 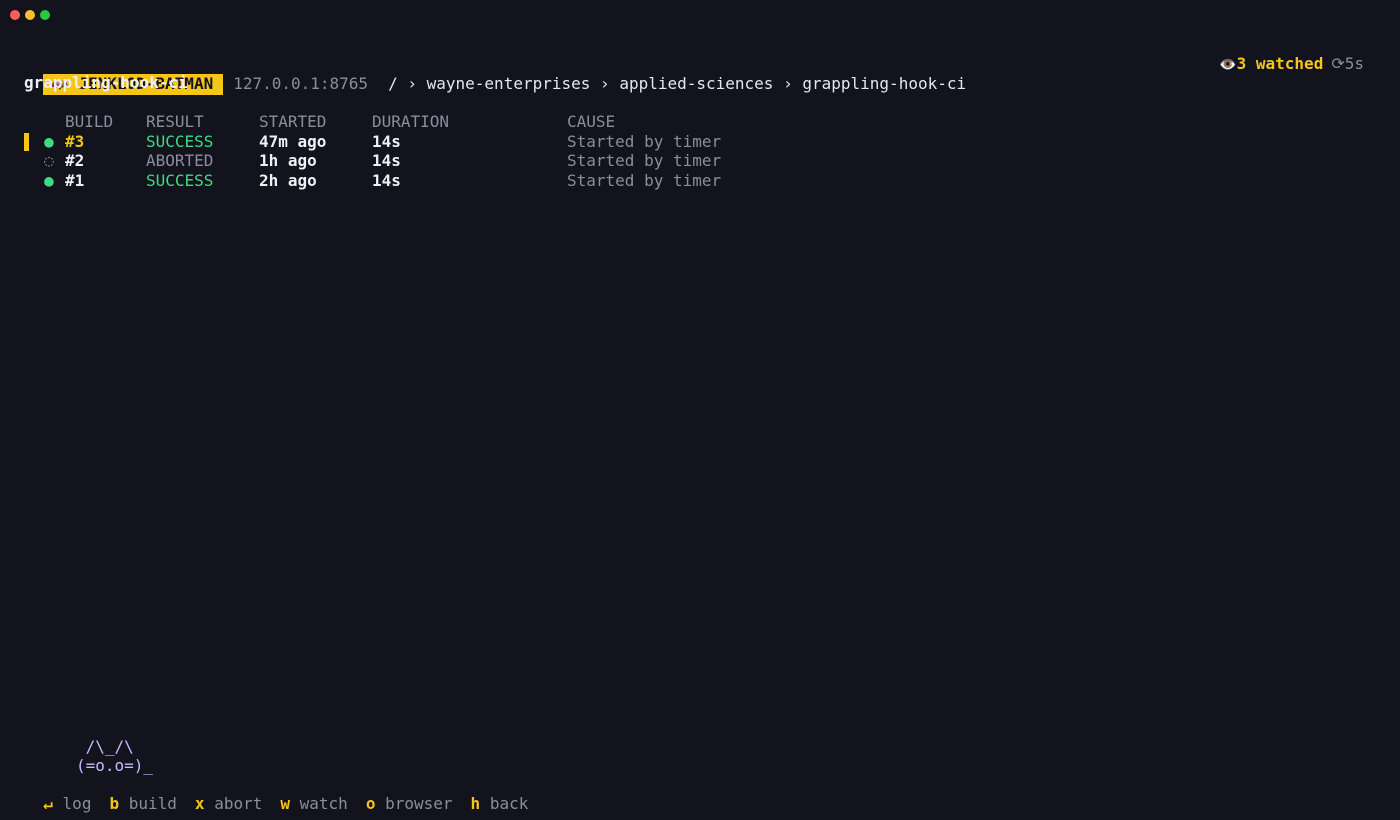 What do you see at coordinates (884, 83) in the screenshot?
I see `breadcrumb-item: grappling-hook-ci` at bounding box center [884, 83].